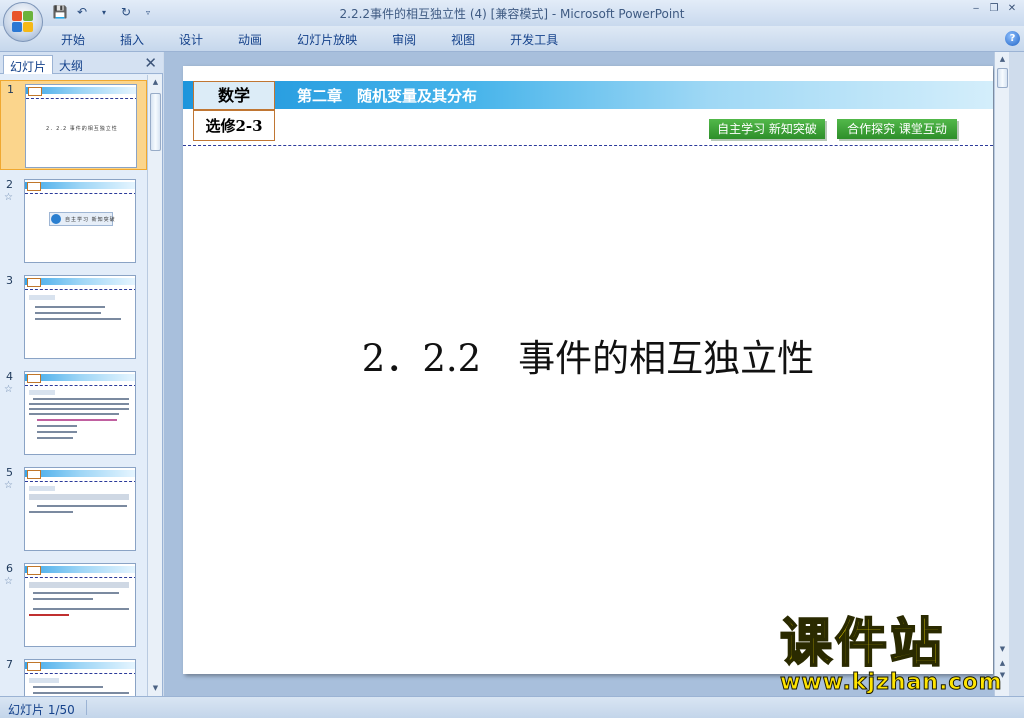  I want to click on thumbnail-slide-5: 5 ☆, so click(73, 509).